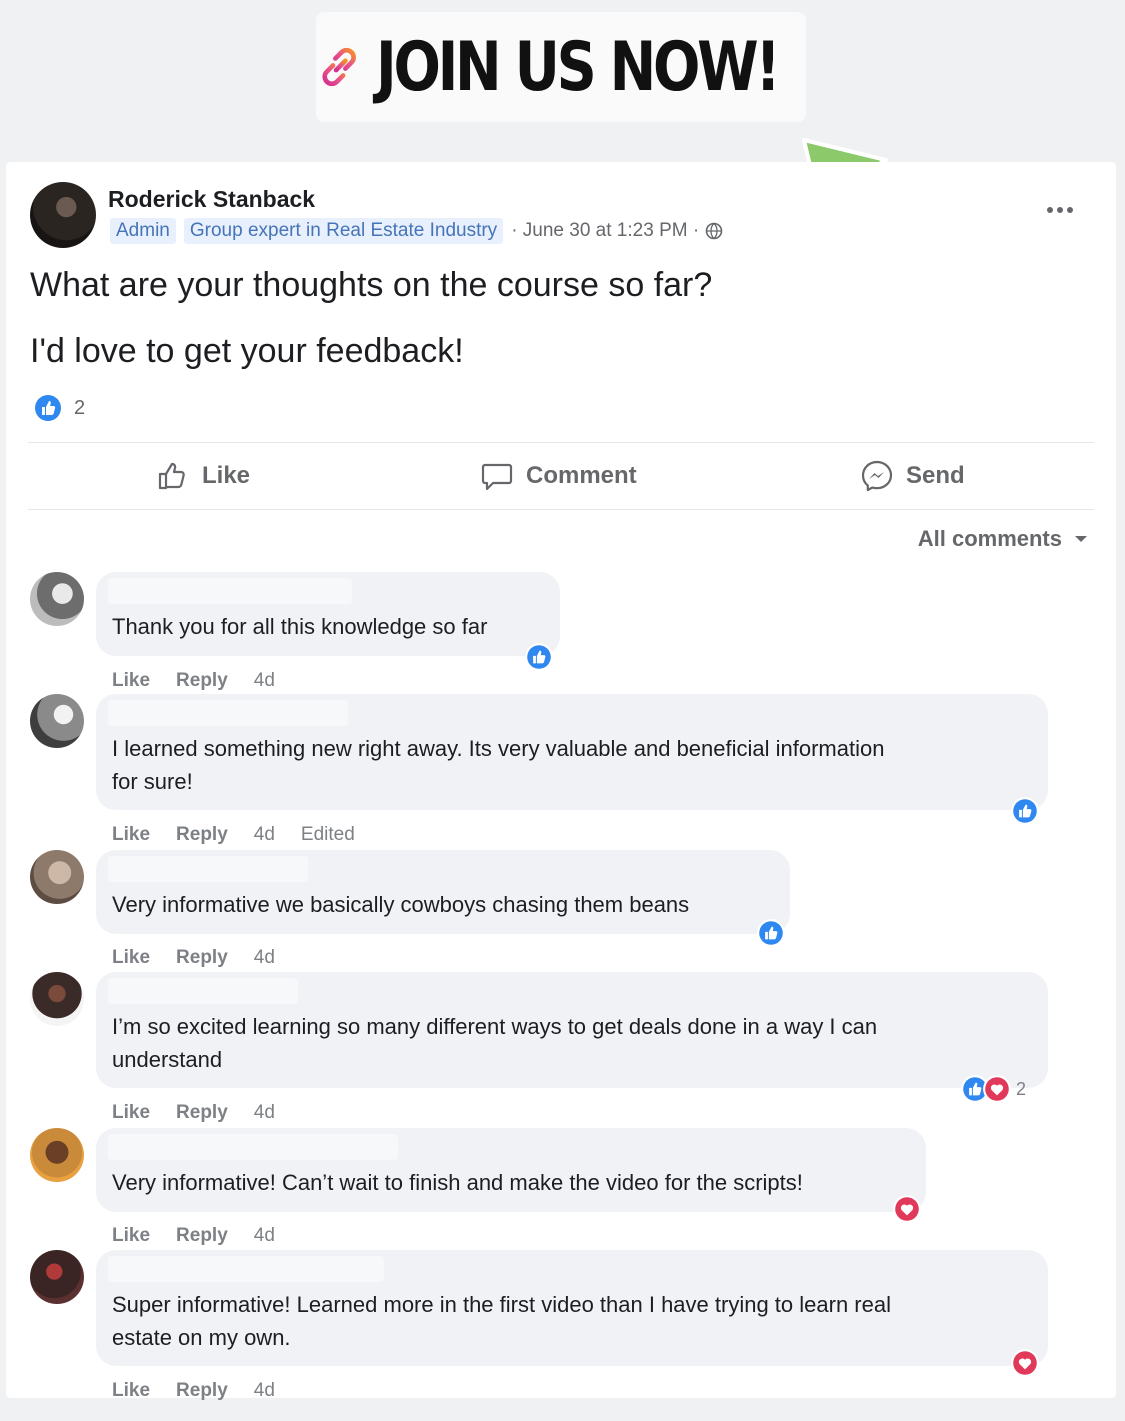  Describe the element at coordinates (171, 476) in the screenshot. I see `thumbs-up-icon` at that location.